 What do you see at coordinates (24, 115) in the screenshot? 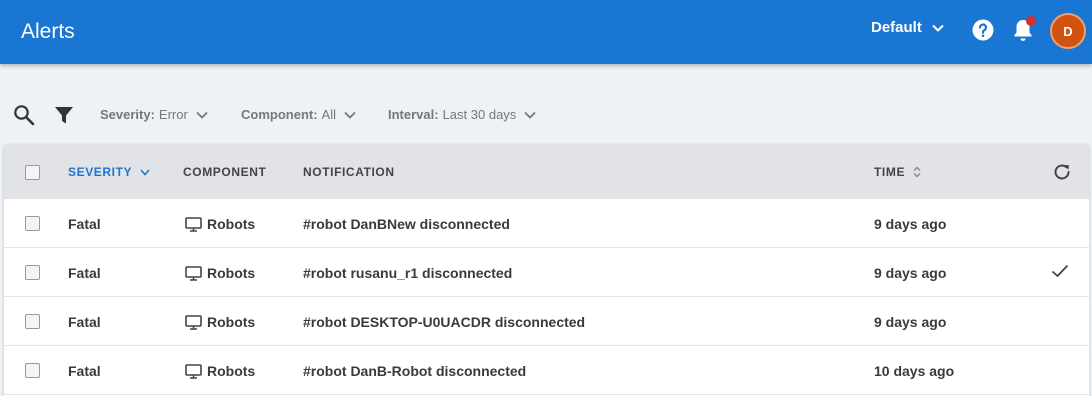
I see `search-icon` at bounding box center [24, 115].